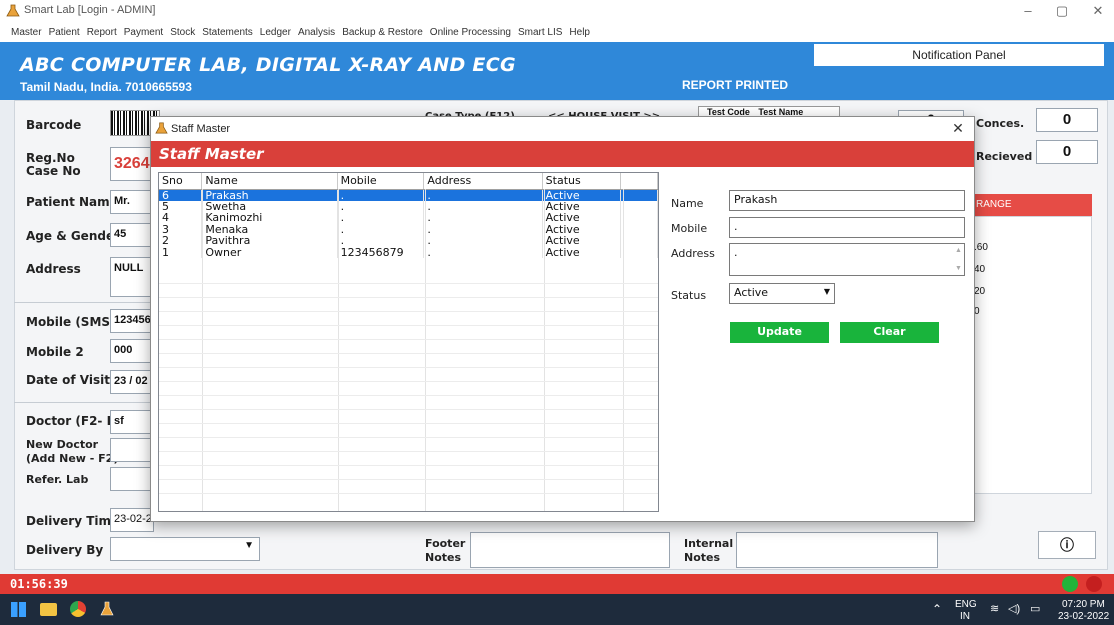 This screenshot has height=625, width=1114. Describe the element at coordinates (64, 32) in the screenshot. I see `menu-patient: Patient` at that location.